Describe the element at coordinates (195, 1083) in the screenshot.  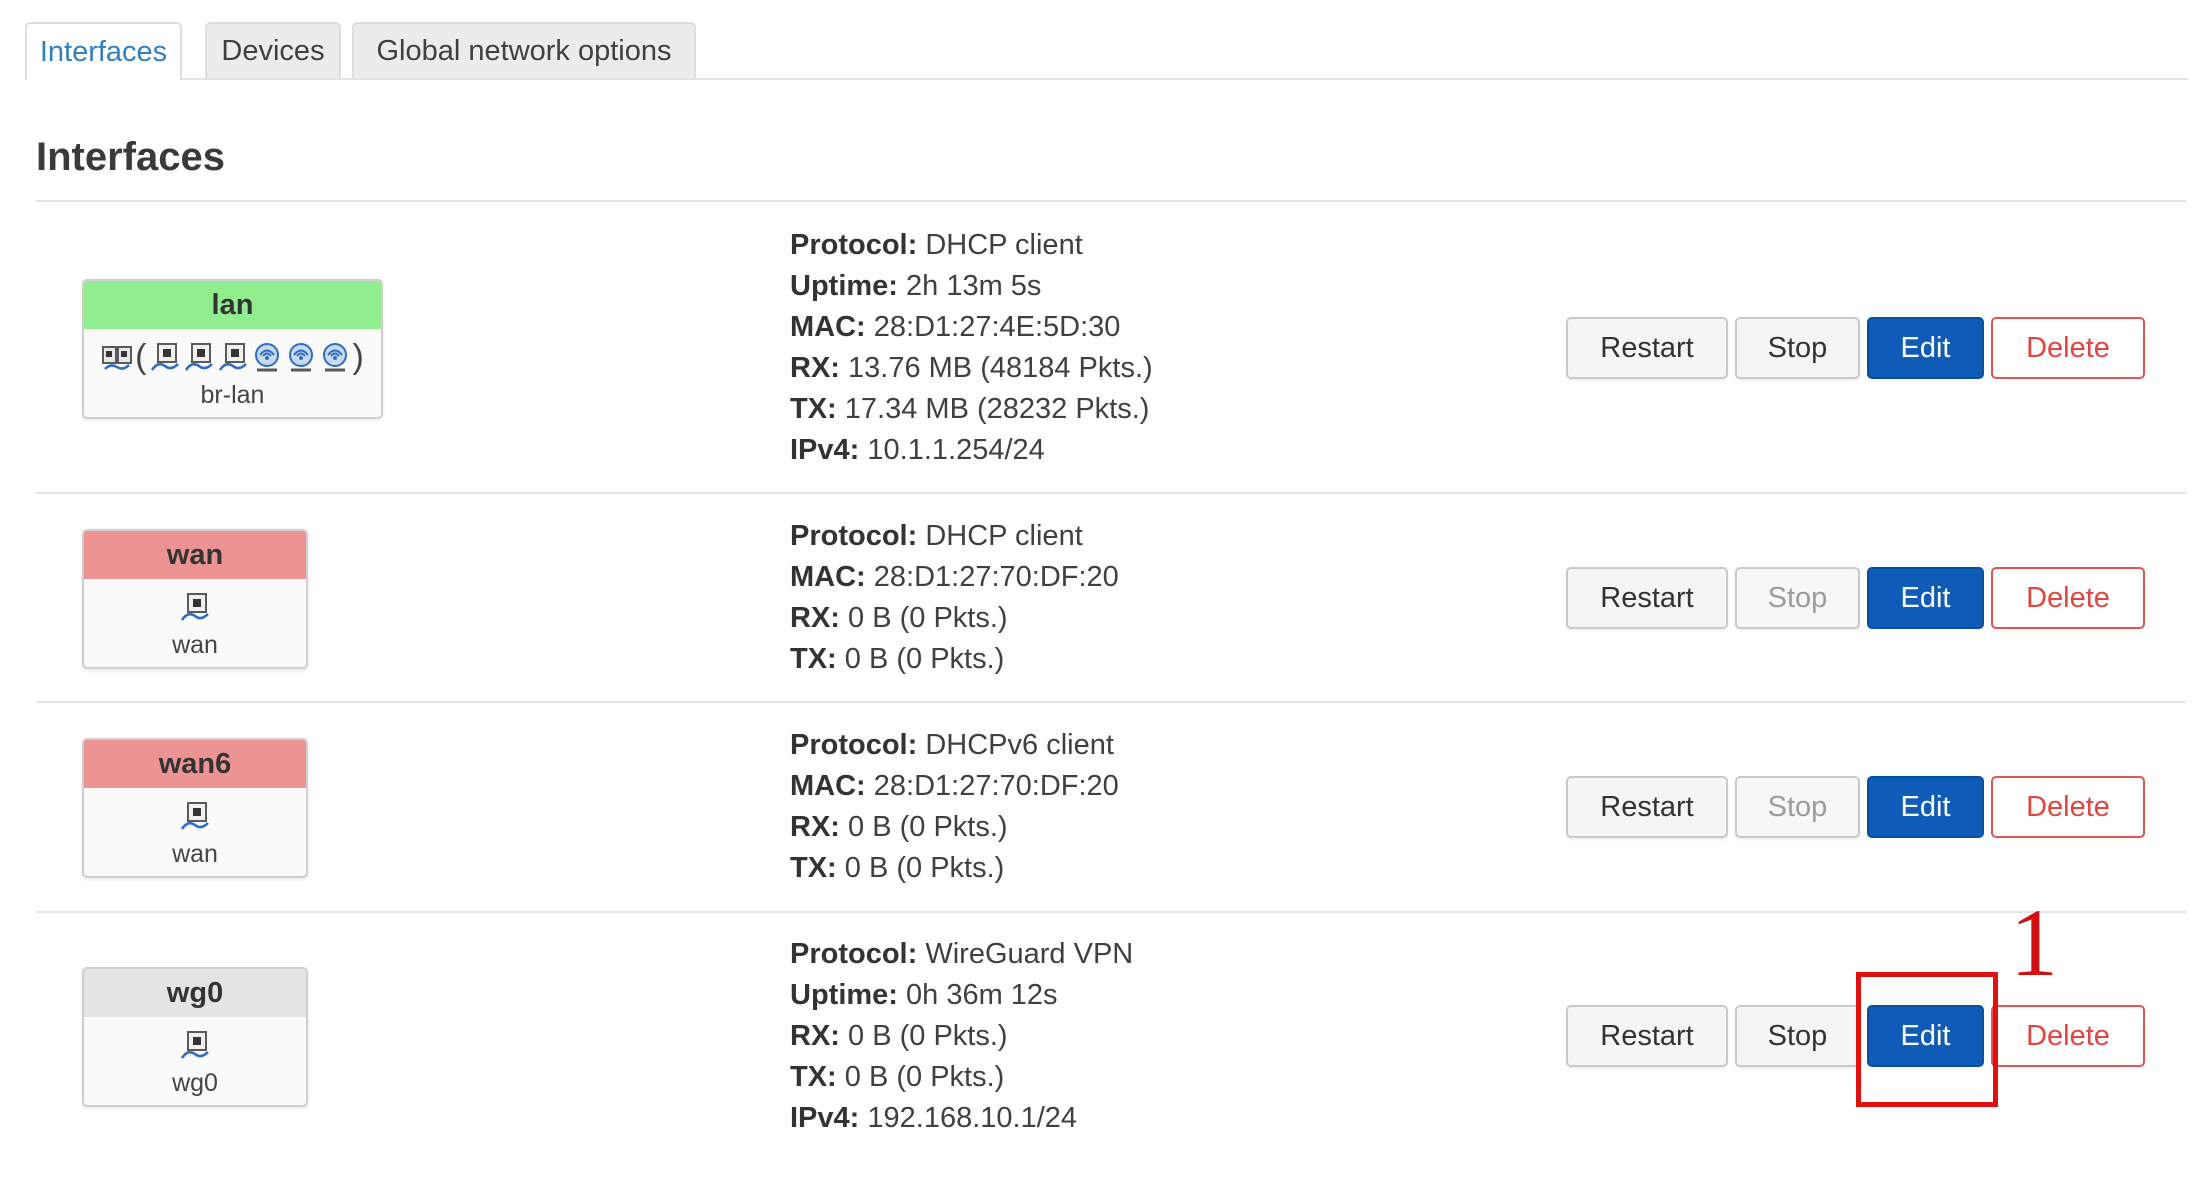
I see `device-name: wg0` at that location.